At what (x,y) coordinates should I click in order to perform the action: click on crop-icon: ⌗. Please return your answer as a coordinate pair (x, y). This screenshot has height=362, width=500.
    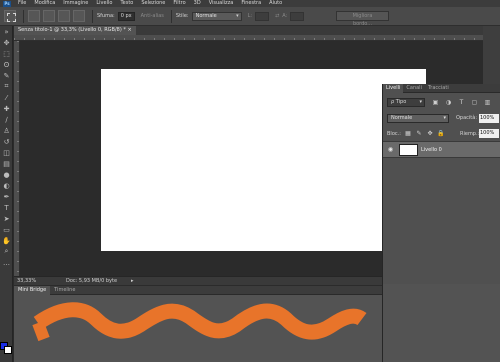
    Looking at the image, I should click on (6, 86).